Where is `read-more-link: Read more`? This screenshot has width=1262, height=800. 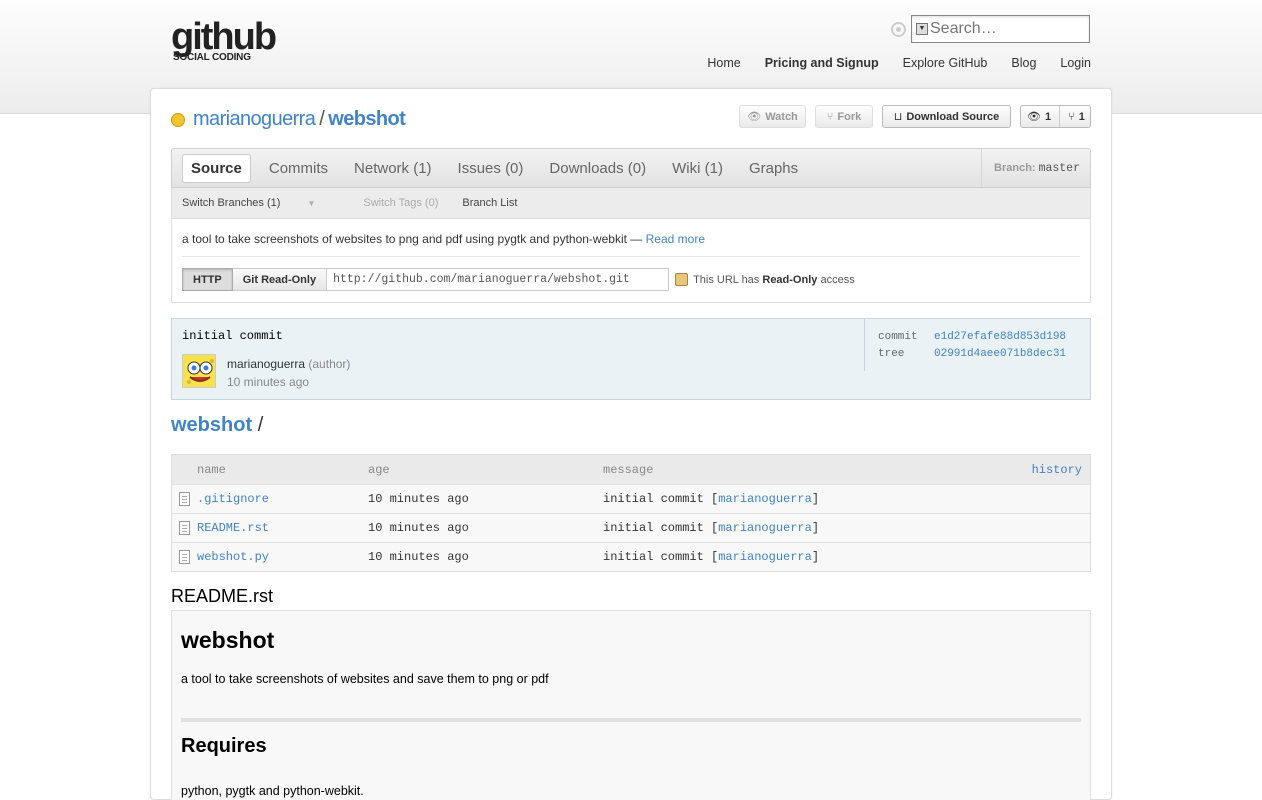 read-more-link: Read more is located at coordinates (675, 239).